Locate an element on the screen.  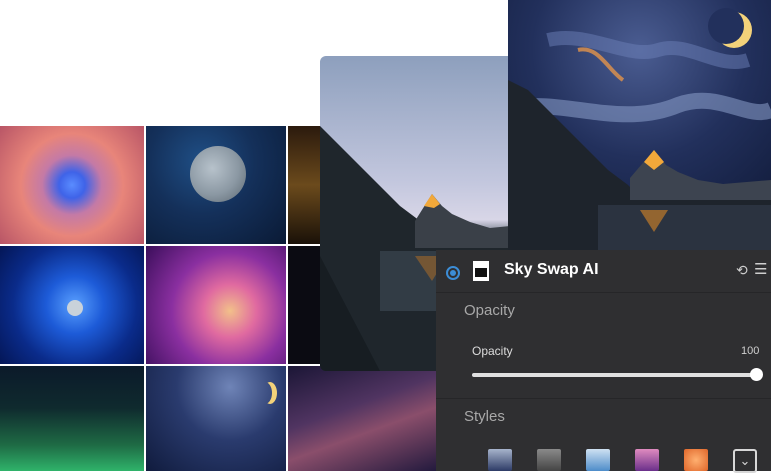
panel-title: Sky Swap AI is located at coordinates (551, 269).